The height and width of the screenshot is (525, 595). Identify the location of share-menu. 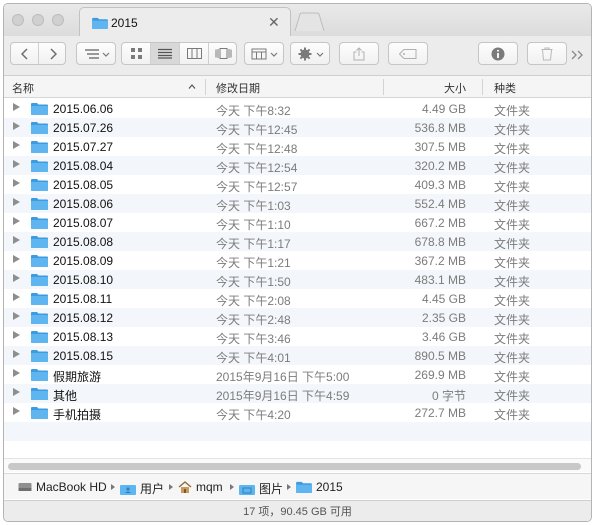
(359, 53).